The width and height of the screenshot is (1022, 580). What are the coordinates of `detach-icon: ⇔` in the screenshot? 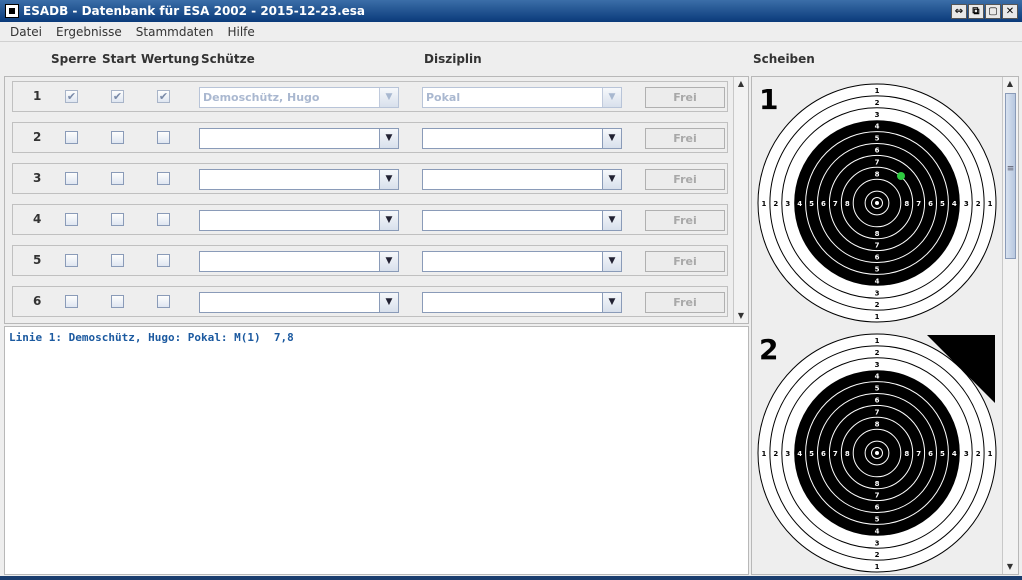 It's located at (959, 11).